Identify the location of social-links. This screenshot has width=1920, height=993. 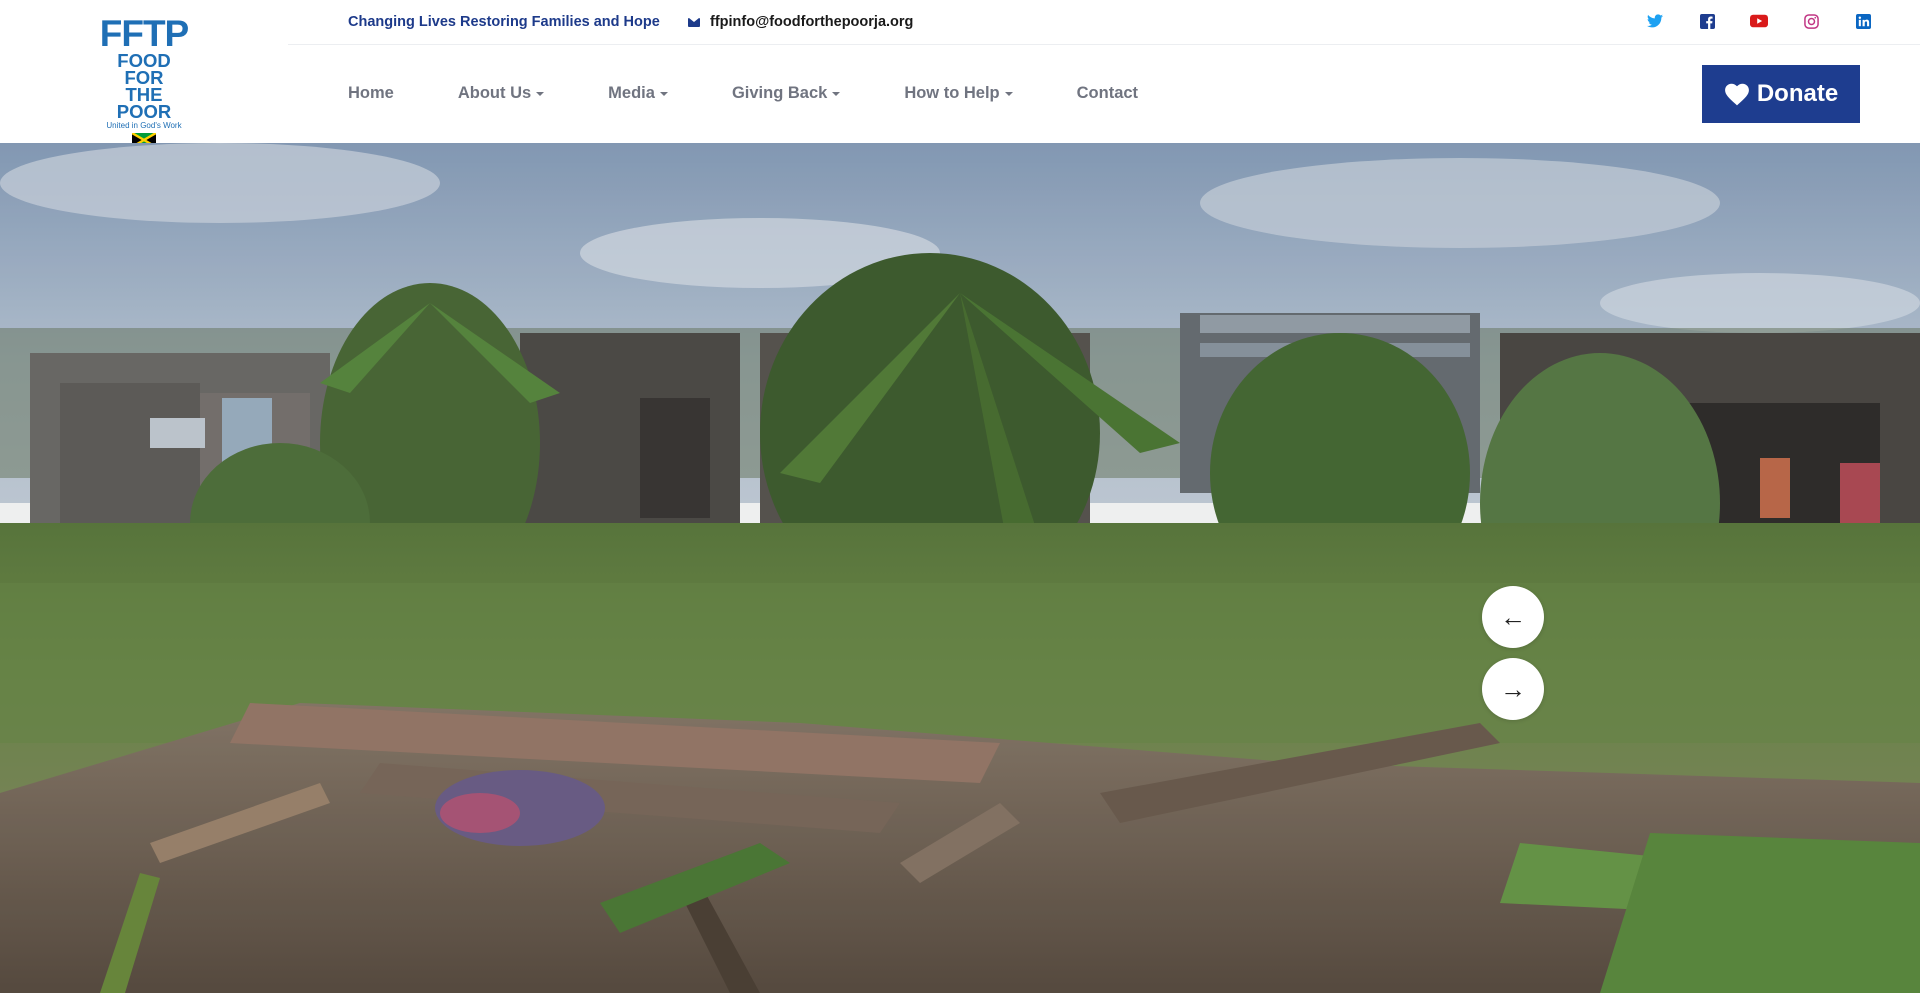
(1742, 21).